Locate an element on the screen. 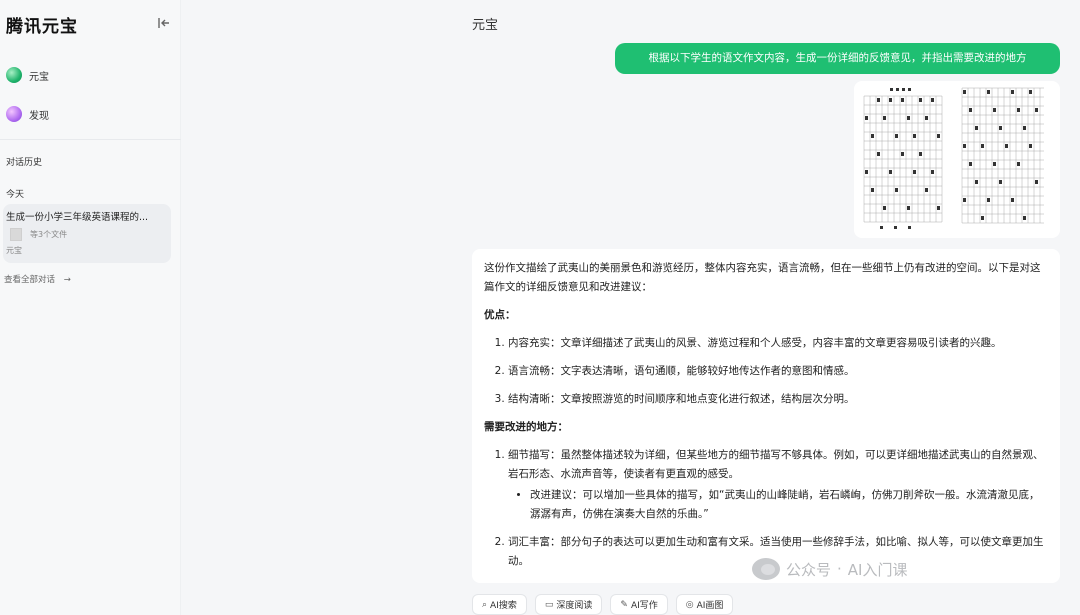  history-item-source: 元宝 is located at coordinates (14, 250).